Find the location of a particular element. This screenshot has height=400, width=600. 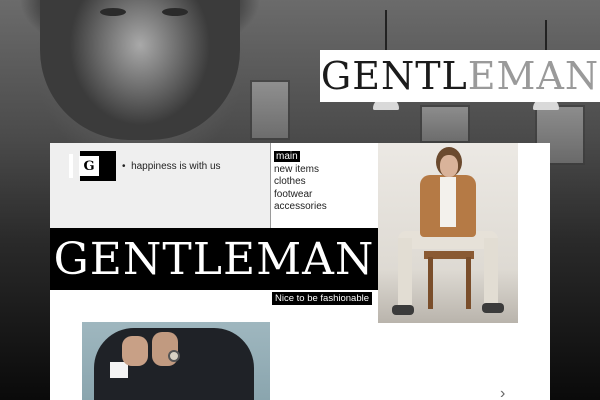

banner-title: GENTLEMAN is located at coordinates (460, 76).